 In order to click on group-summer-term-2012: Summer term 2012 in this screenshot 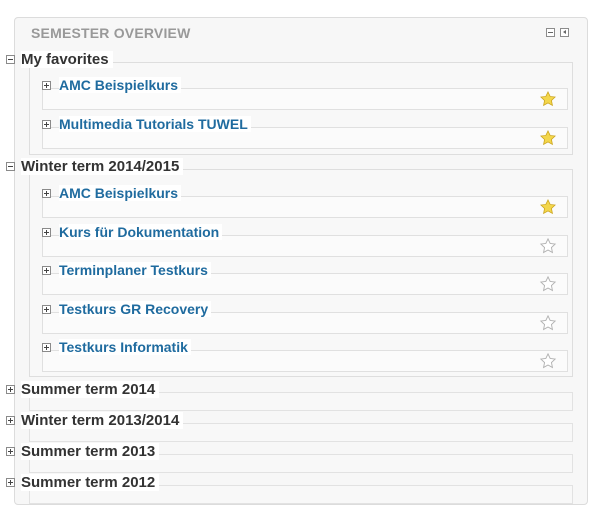, I will do `click(289, 488)`.